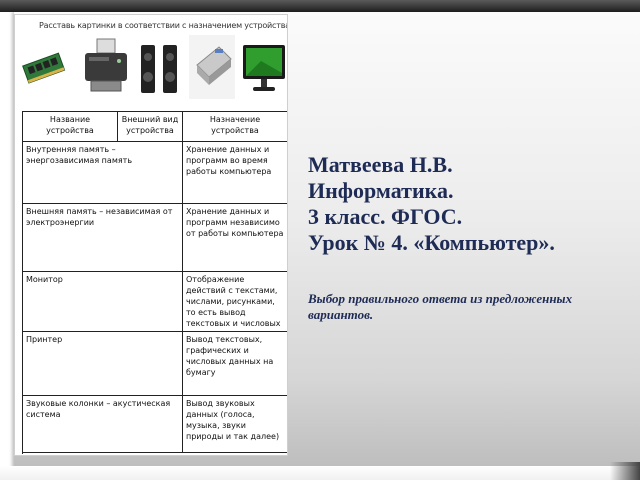 The height and width of the screenshot is (480, 640). I want to click on memory-module-icon, so click(44, 68).